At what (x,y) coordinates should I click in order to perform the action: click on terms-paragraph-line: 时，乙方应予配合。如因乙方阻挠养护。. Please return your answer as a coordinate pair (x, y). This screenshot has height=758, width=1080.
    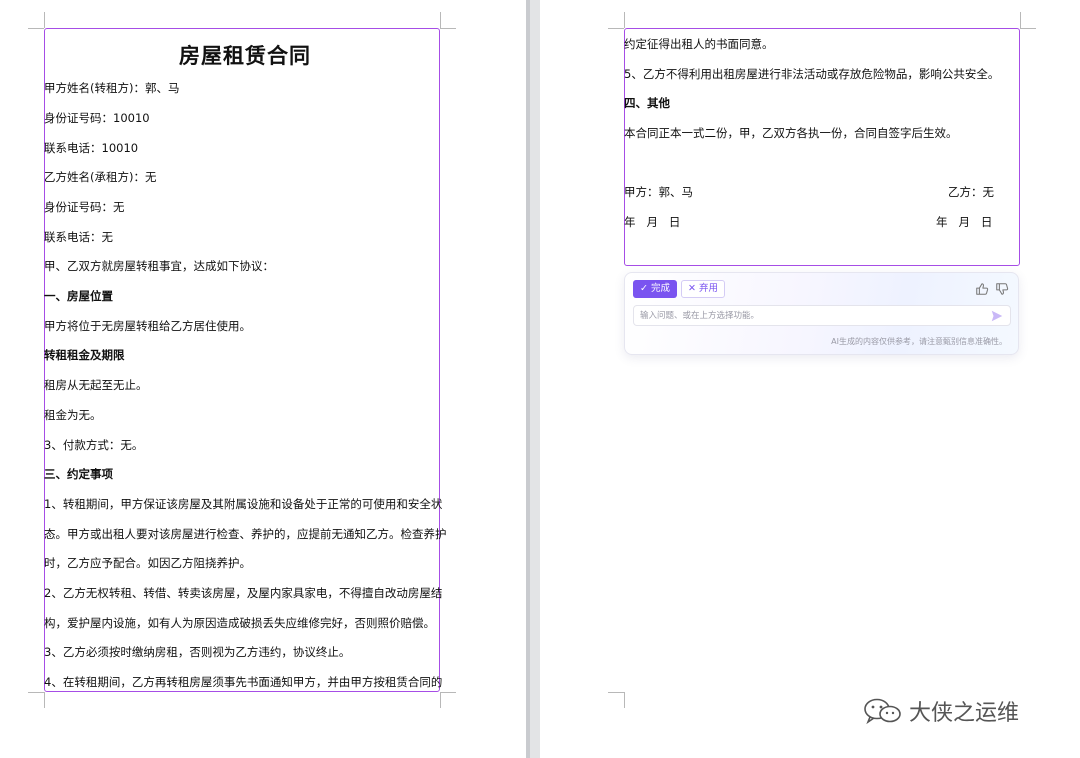
    Looking at the image, I should click on (147, 563).